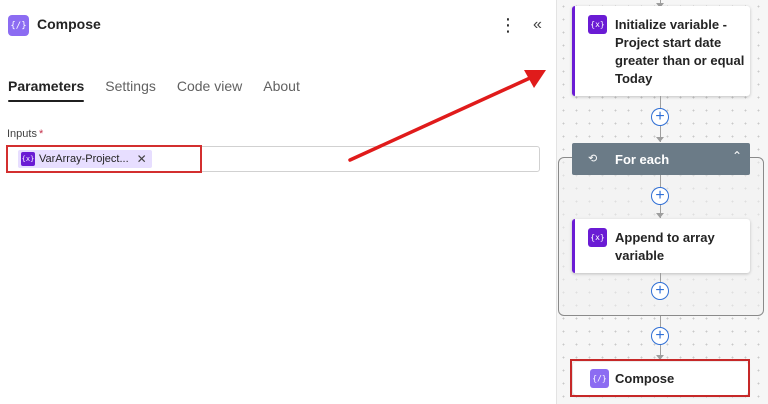 The height and width of the screenshot is (404, 768). Describe the element at coordinates (593, 159) in the screenshot. I see `loop-icon: ⟲` at that location.